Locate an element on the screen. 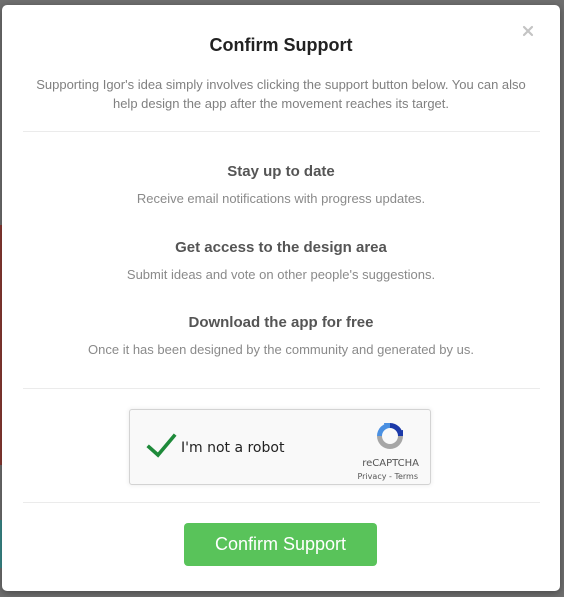  feature-heading: Stay up to date is located at coordinates (281, 171).